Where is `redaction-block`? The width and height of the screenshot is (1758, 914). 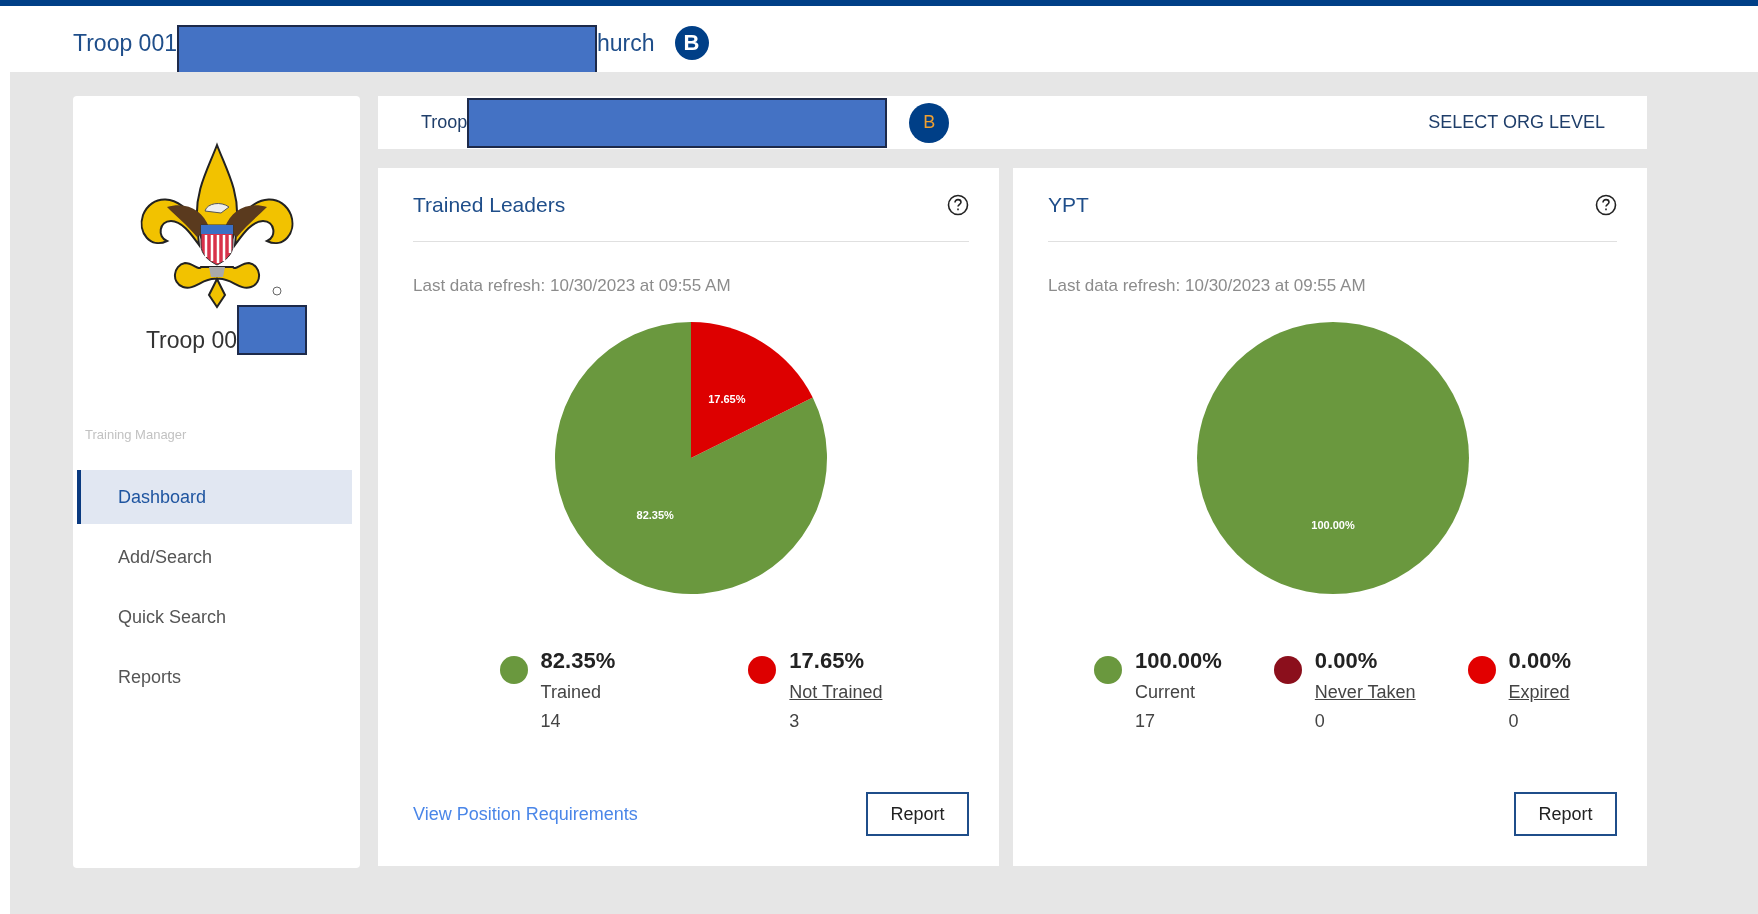 redaction-block is located at coordinates (272, 330).